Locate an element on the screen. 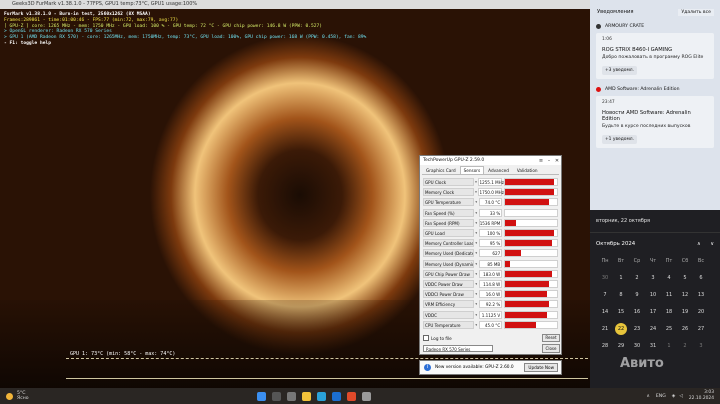 The height and width of the screenshot is (404, 720). calendar-month: Октябрь 2024 is located at coordinates (615, 244).